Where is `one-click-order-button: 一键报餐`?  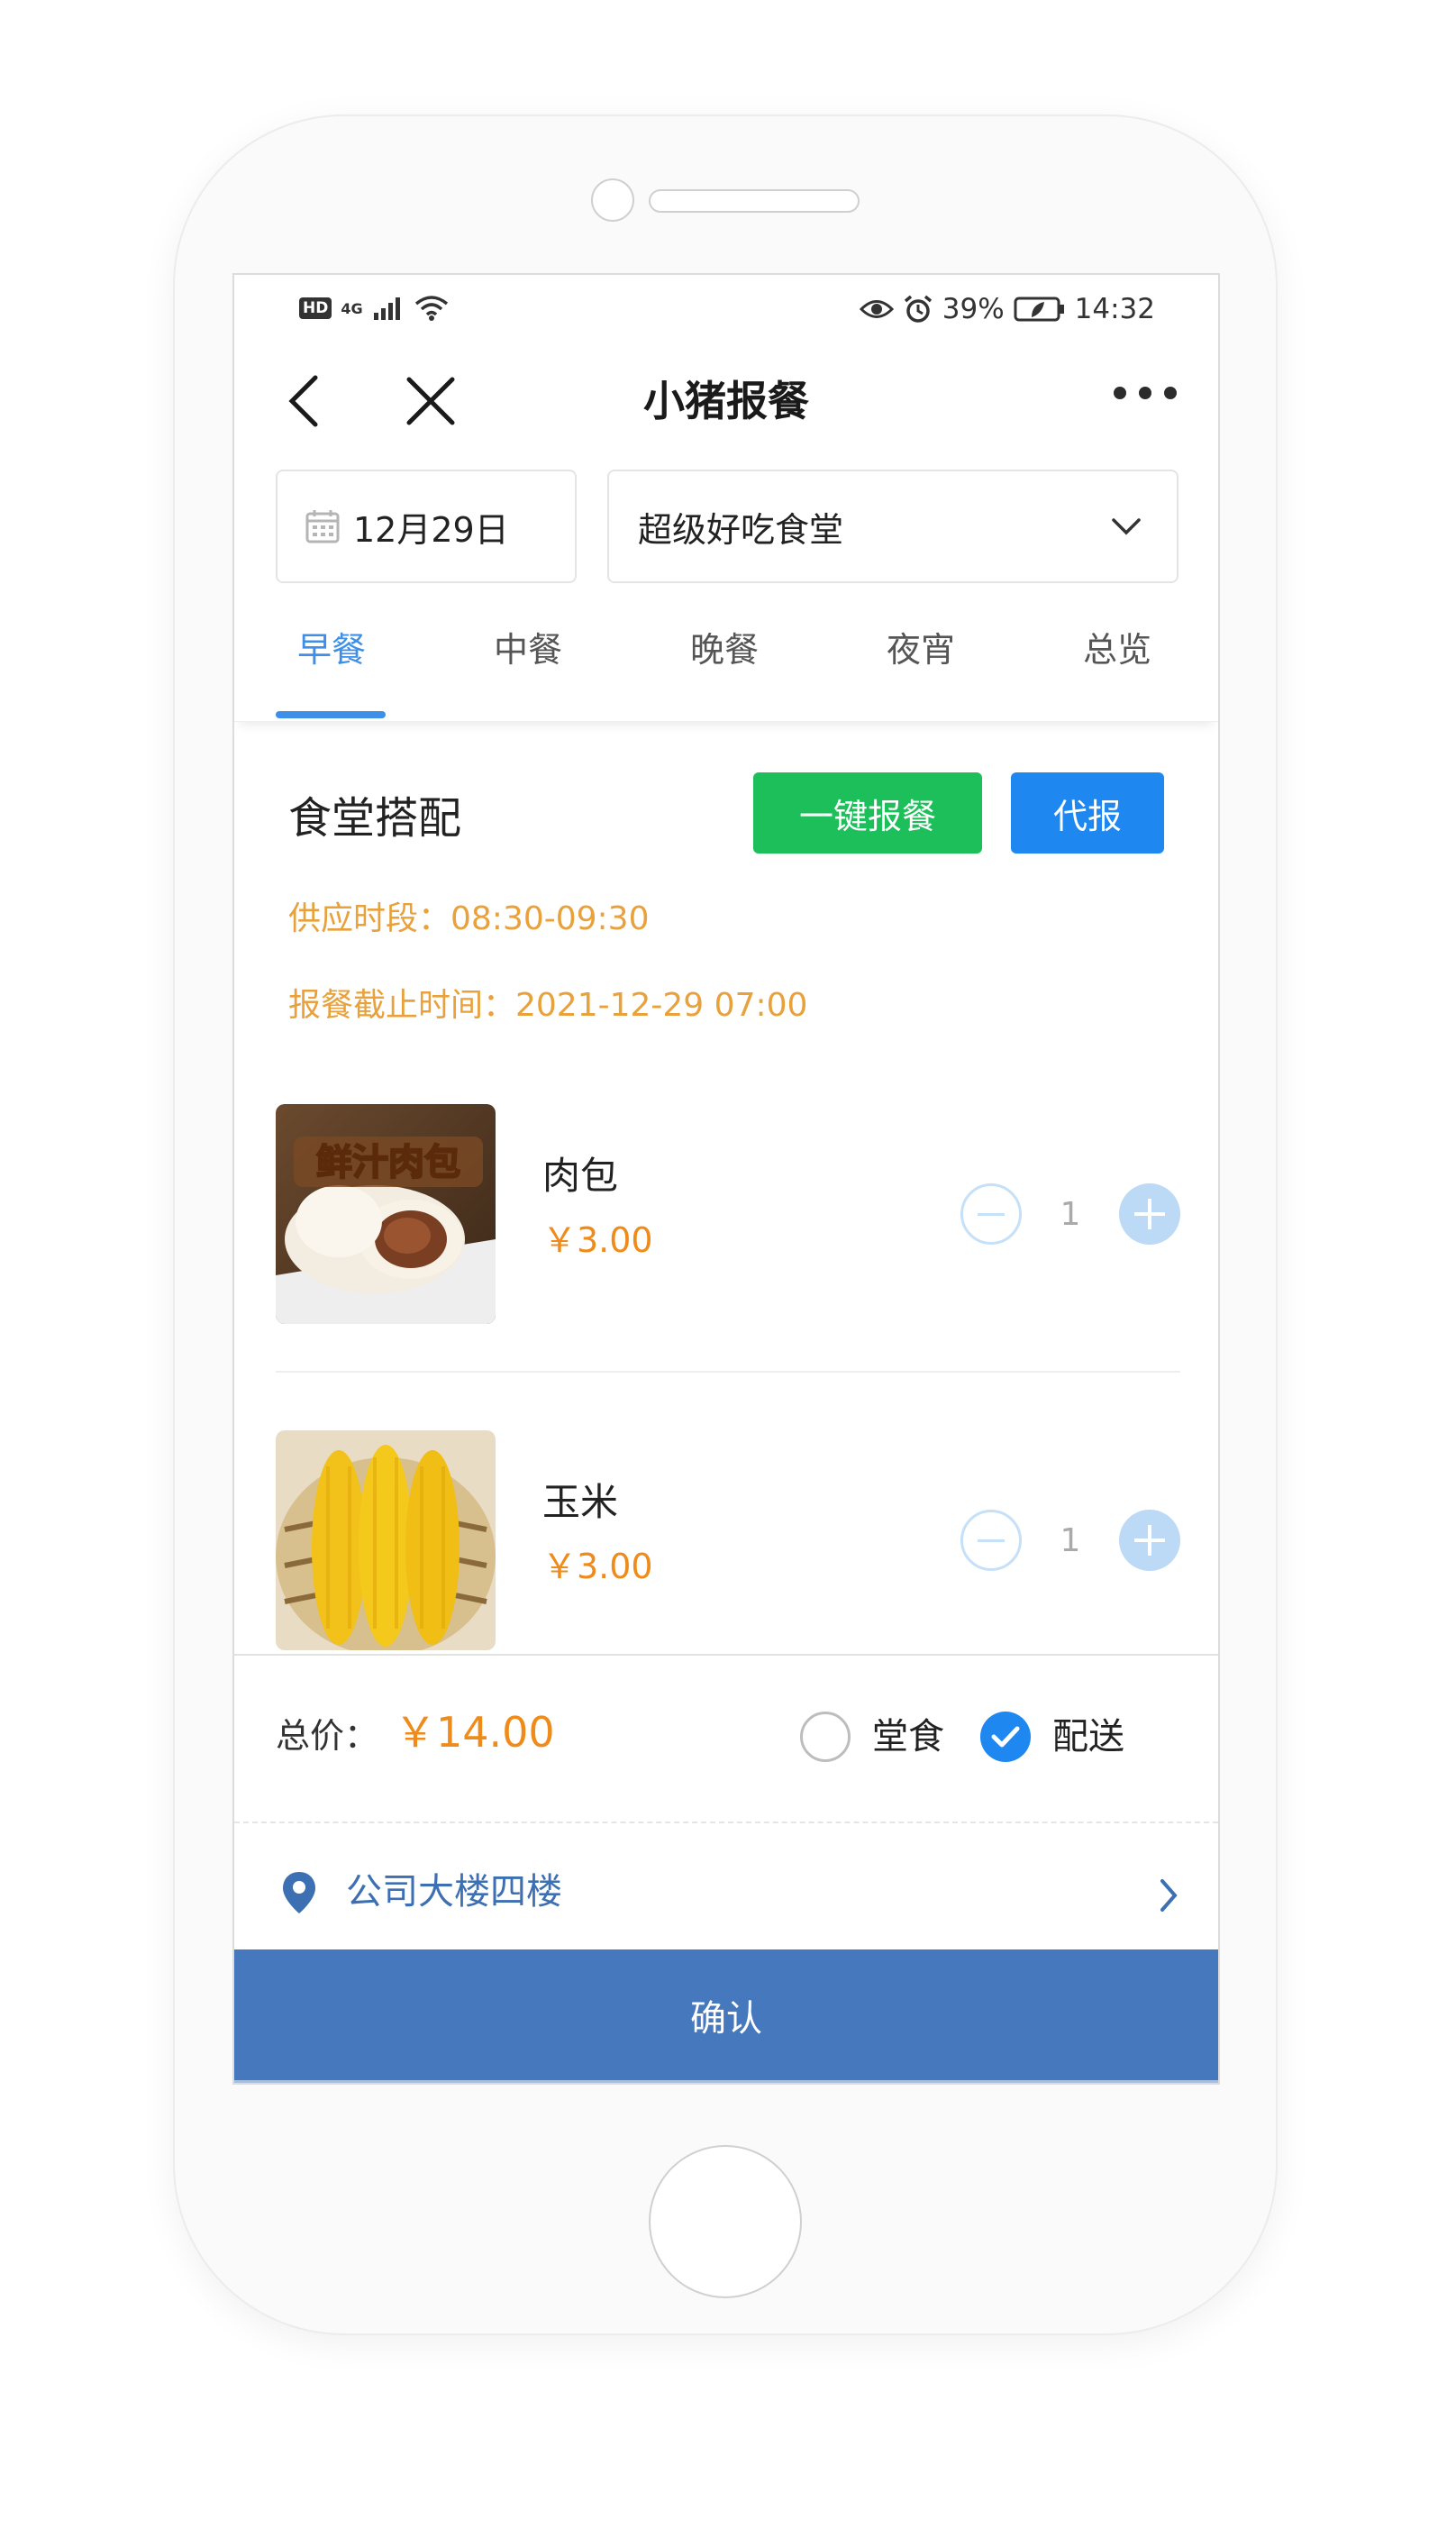
one-click-order-button: 一键报餐 is located at coordinates (868, 813).